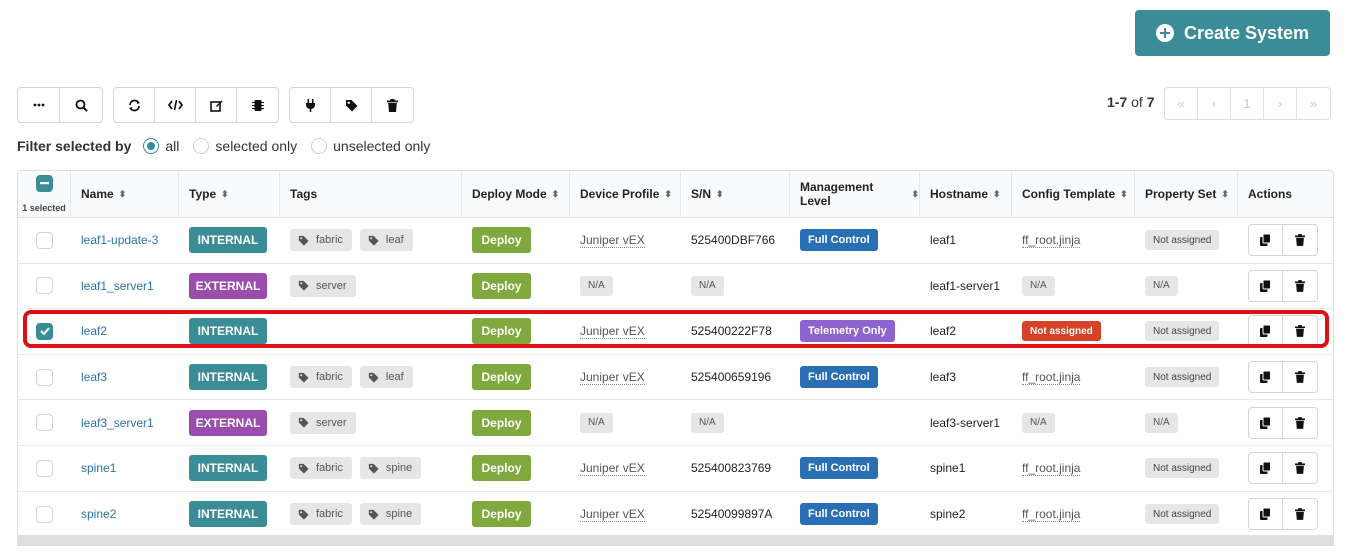 This screenshot has width=1348, height=558. I want to click on select-all-checkbox, so click(44, 183).